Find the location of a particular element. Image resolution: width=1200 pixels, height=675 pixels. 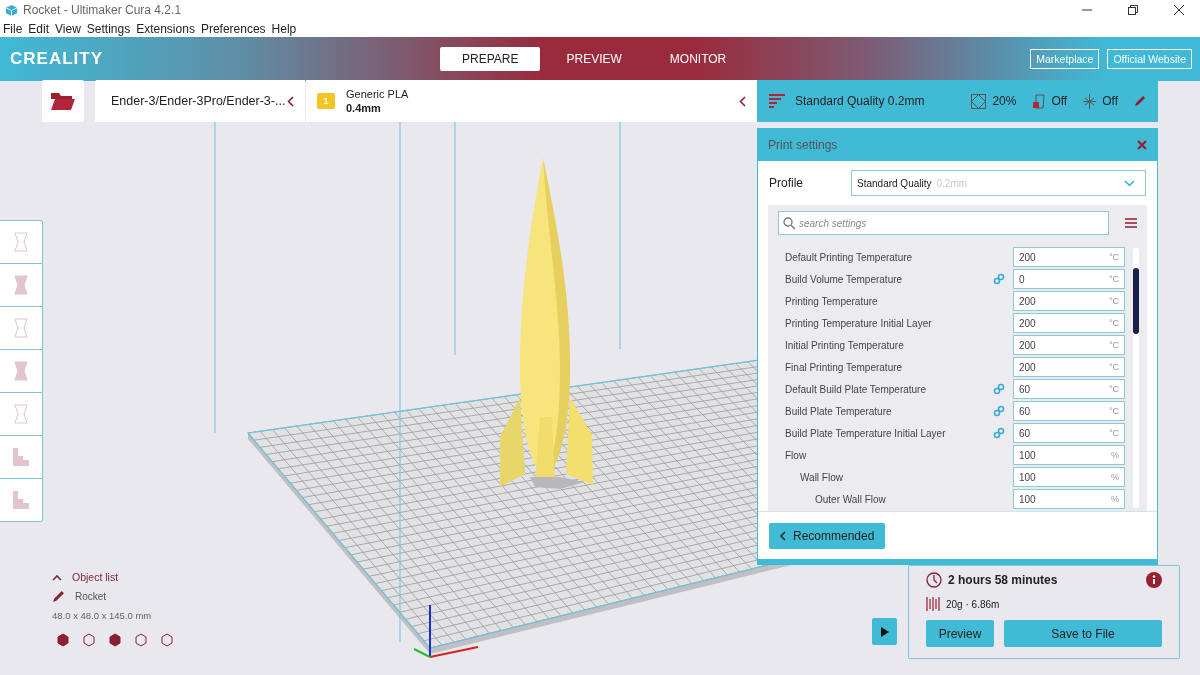

infill-icon is located at coordinates (979, 101).